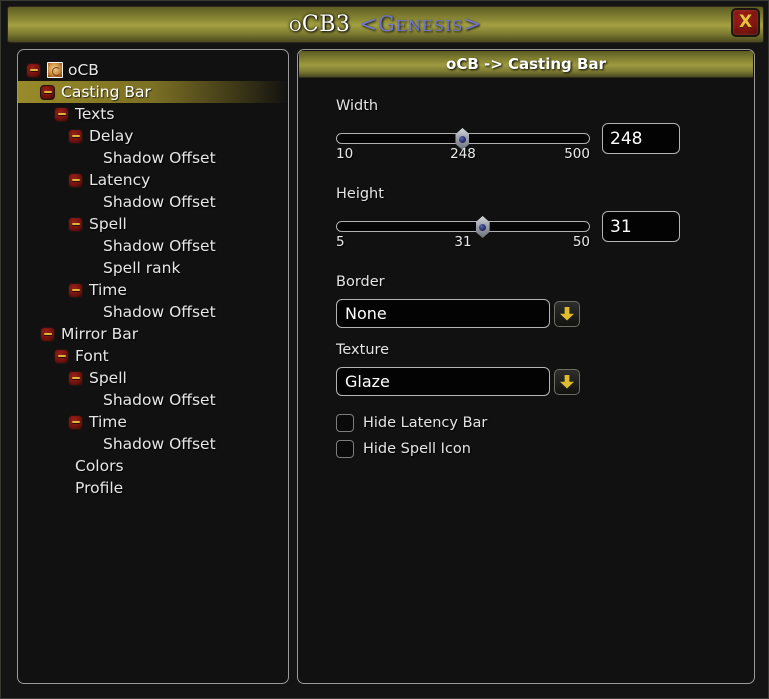 The width and height of the screenshot is (769, 699). Describe the element at coordinates (443, 313) in the screenshot. I see `border-dropdown: None` at that location.